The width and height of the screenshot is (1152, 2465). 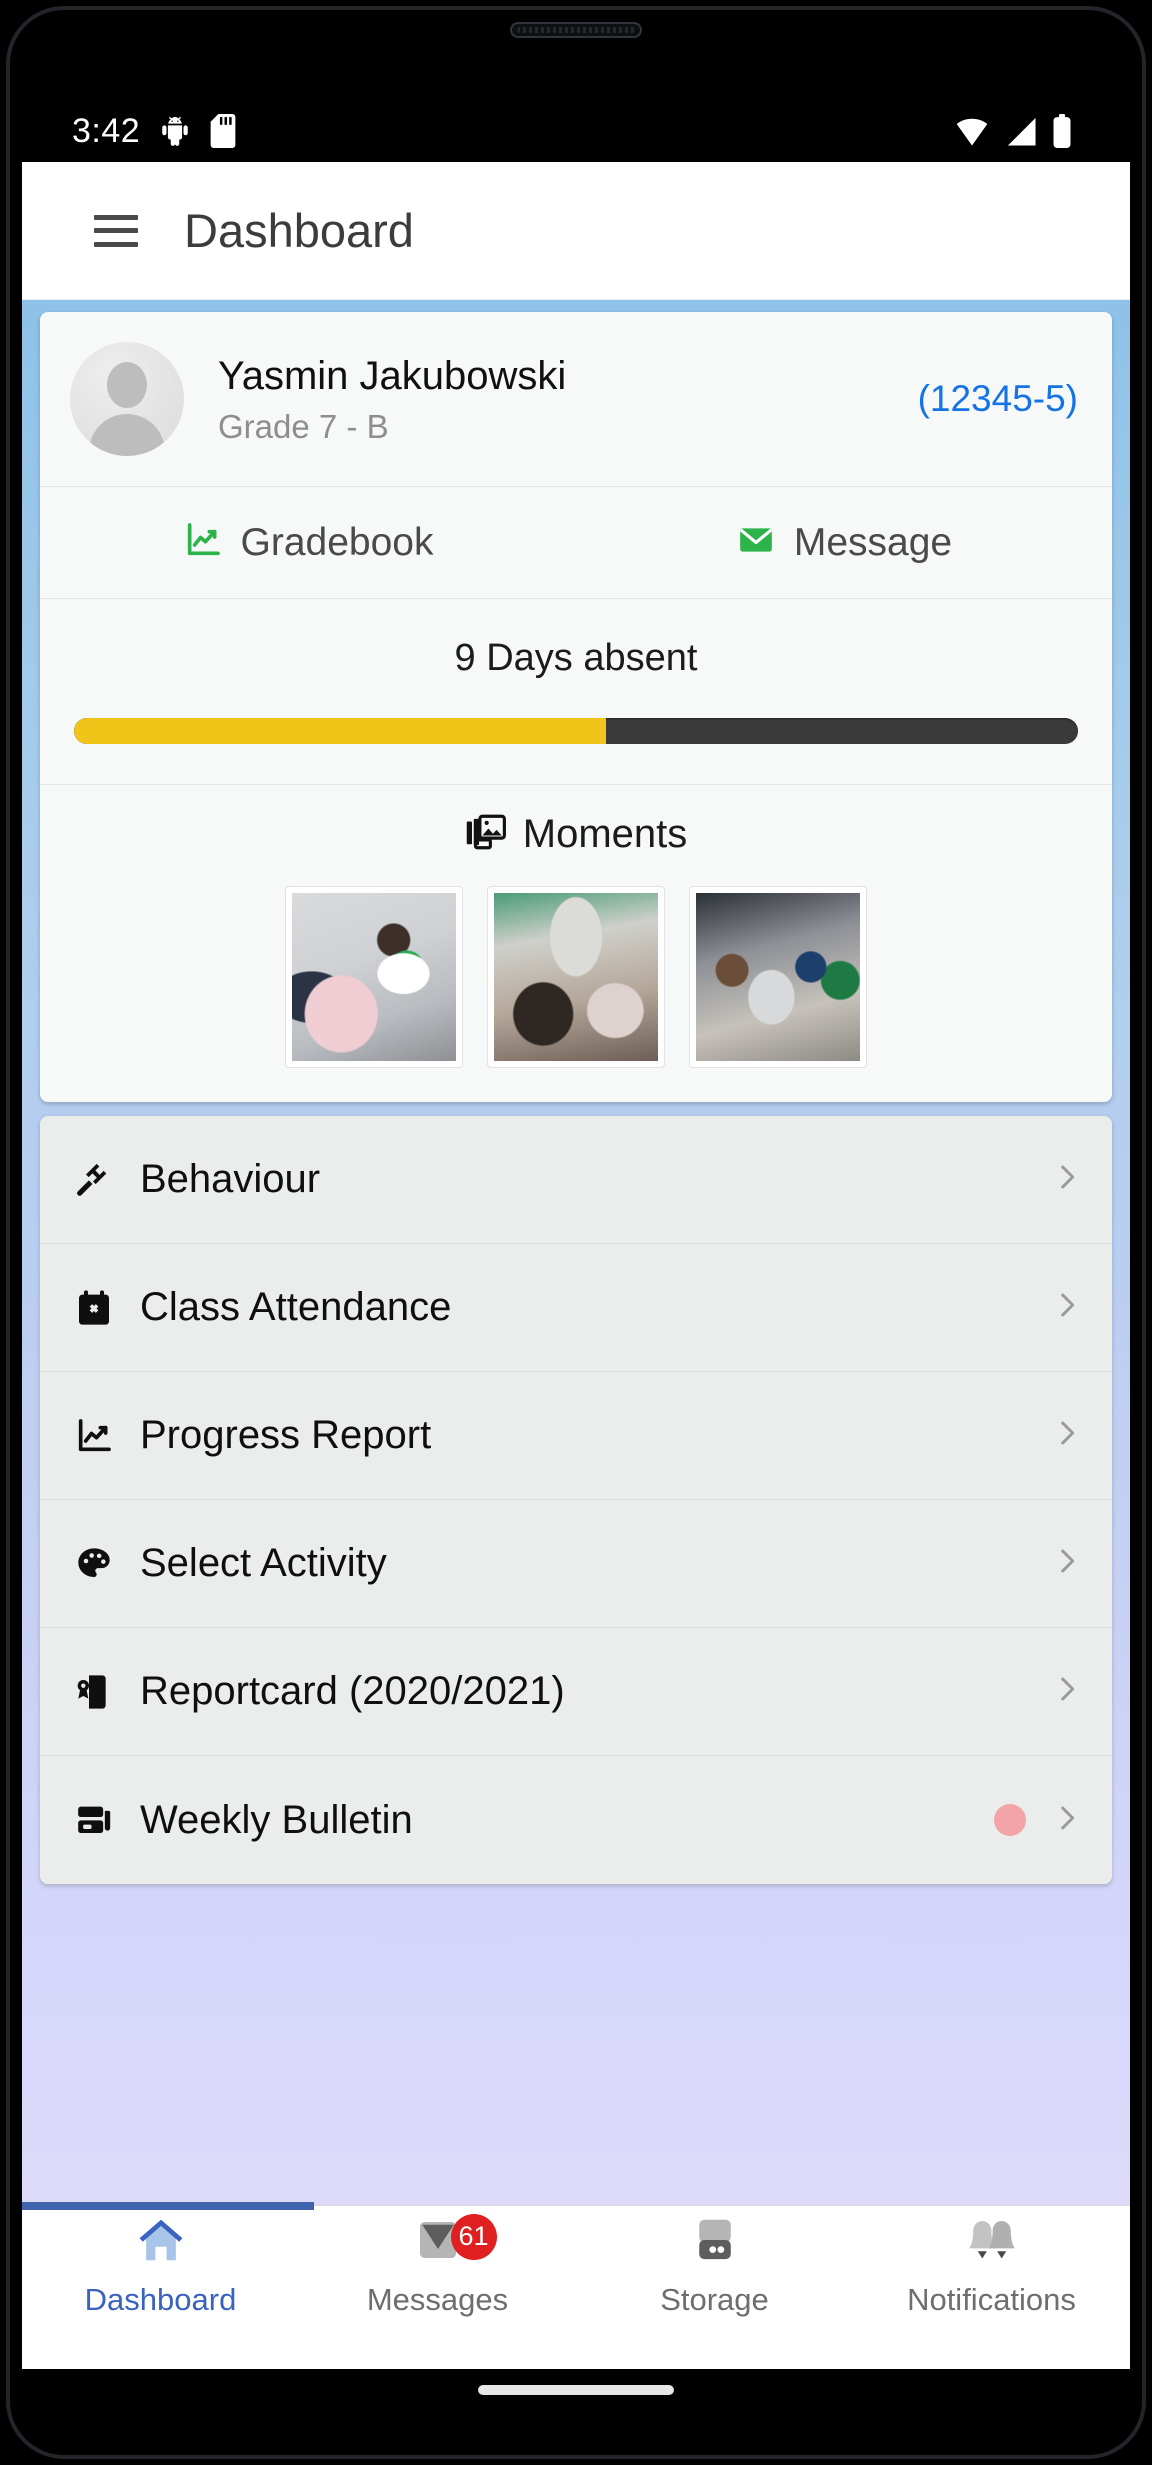 What do you see at coordinates (576, 2348) in the screenshot?
I see `system-navigation-area` at bounding box center [576, 2348].